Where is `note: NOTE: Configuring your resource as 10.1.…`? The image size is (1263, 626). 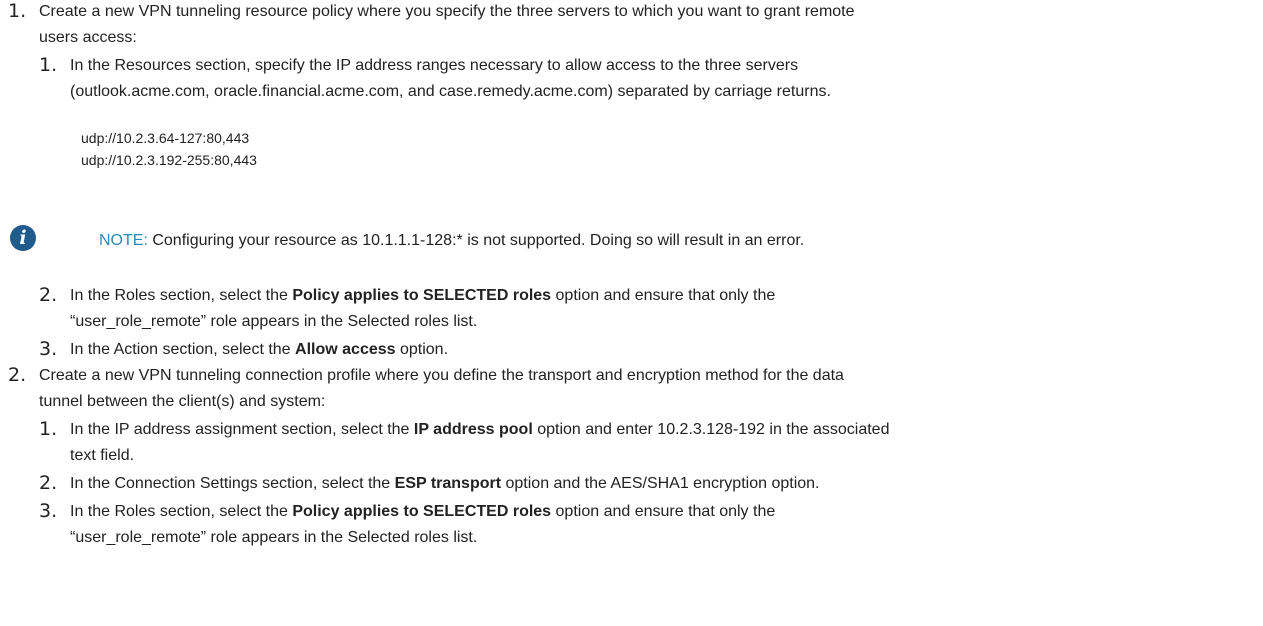 note: NOTE: Configuring your resource as 10.1.… is located at coordinates (451, 241).